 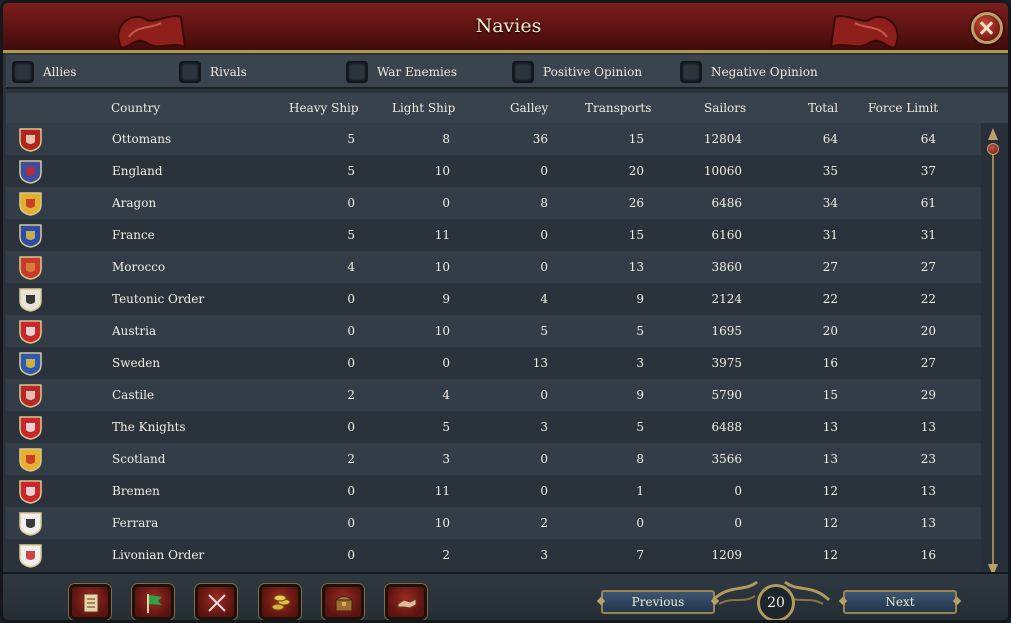 What do you see at coordinates (493, 555) in the screenshot?
I see `table-row: Livonian Order 0 2 3 7 1209 12 16` at bounding box center [493, 555].